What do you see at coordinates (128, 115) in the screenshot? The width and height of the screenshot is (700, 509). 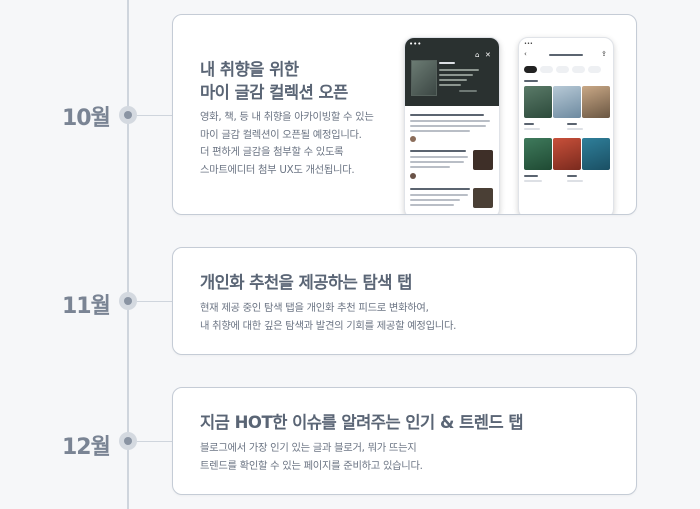 I see `timeline-dot-october` at bounding box center [128, 115].